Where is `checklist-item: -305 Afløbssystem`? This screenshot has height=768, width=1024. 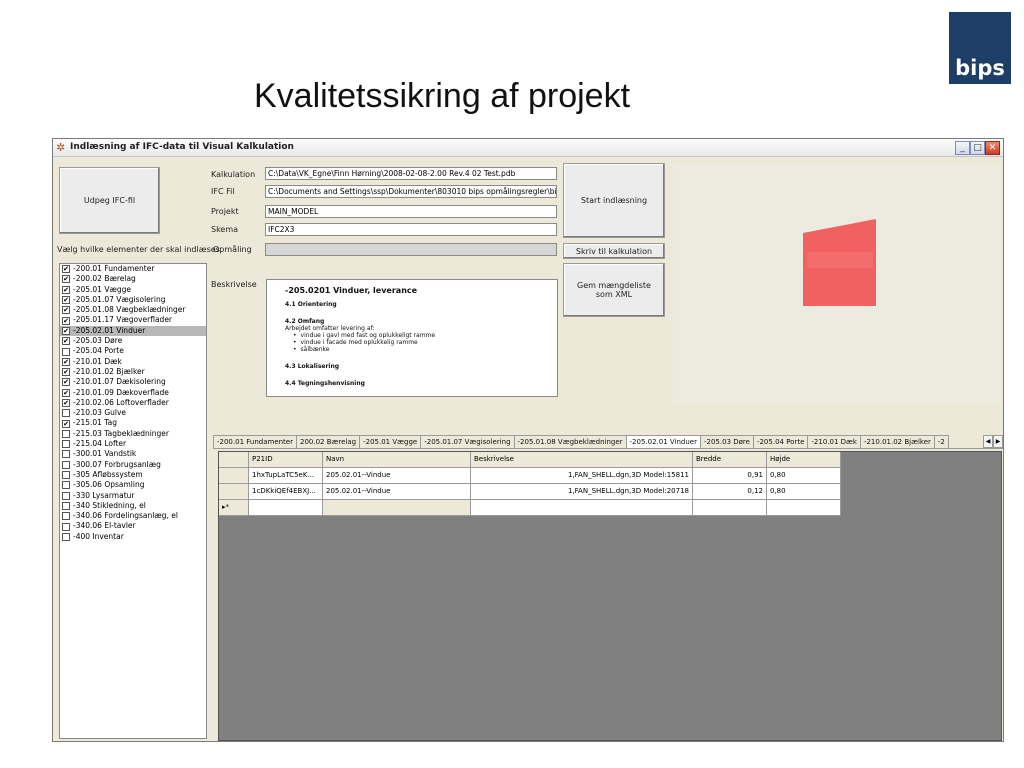 checklist-item: -305 Afløbssystem is located at coordinates (133, 475).